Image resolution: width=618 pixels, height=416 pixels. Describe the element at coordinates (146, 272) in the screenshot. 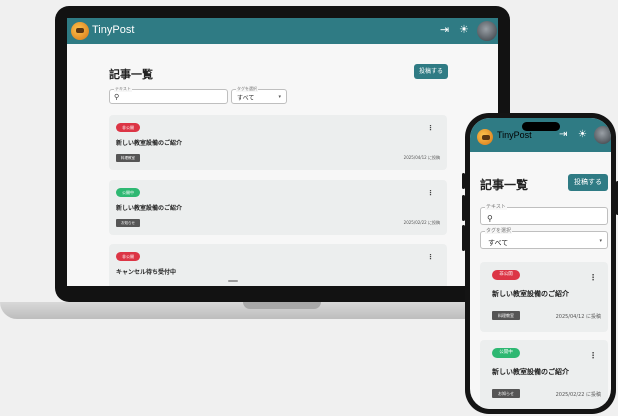

I see `post-title: キャンセル待ち受付中` at that location.